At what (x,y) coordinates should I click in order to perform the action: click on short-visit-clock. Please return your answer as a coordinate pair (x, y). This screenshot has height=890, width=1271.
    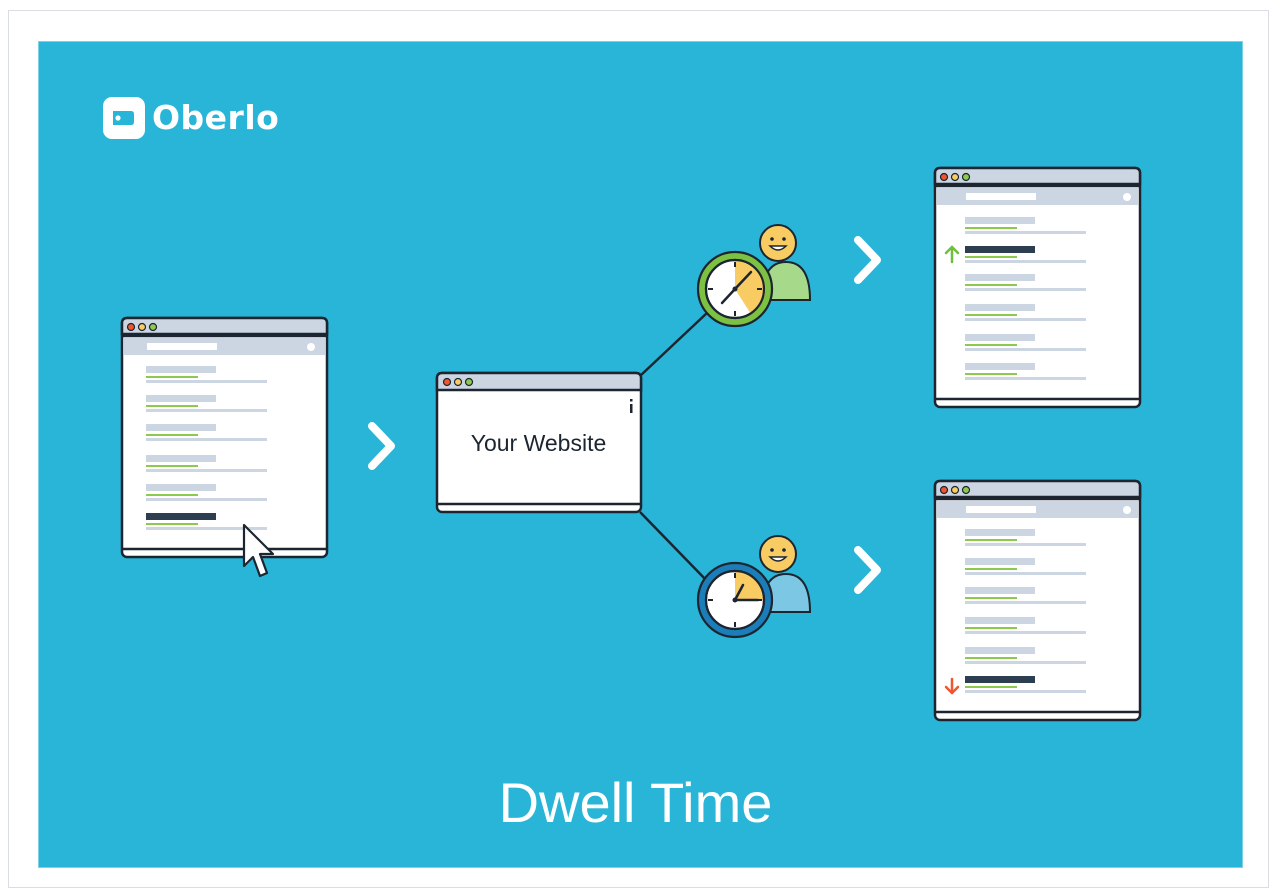
    Looking at the image, I should click on (735, 600).